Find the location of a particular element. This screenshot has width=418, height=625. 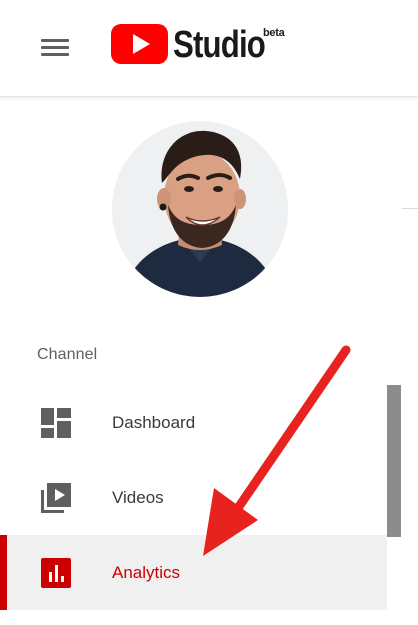

scrollbar-thumb is located at coordinates (394, 461).